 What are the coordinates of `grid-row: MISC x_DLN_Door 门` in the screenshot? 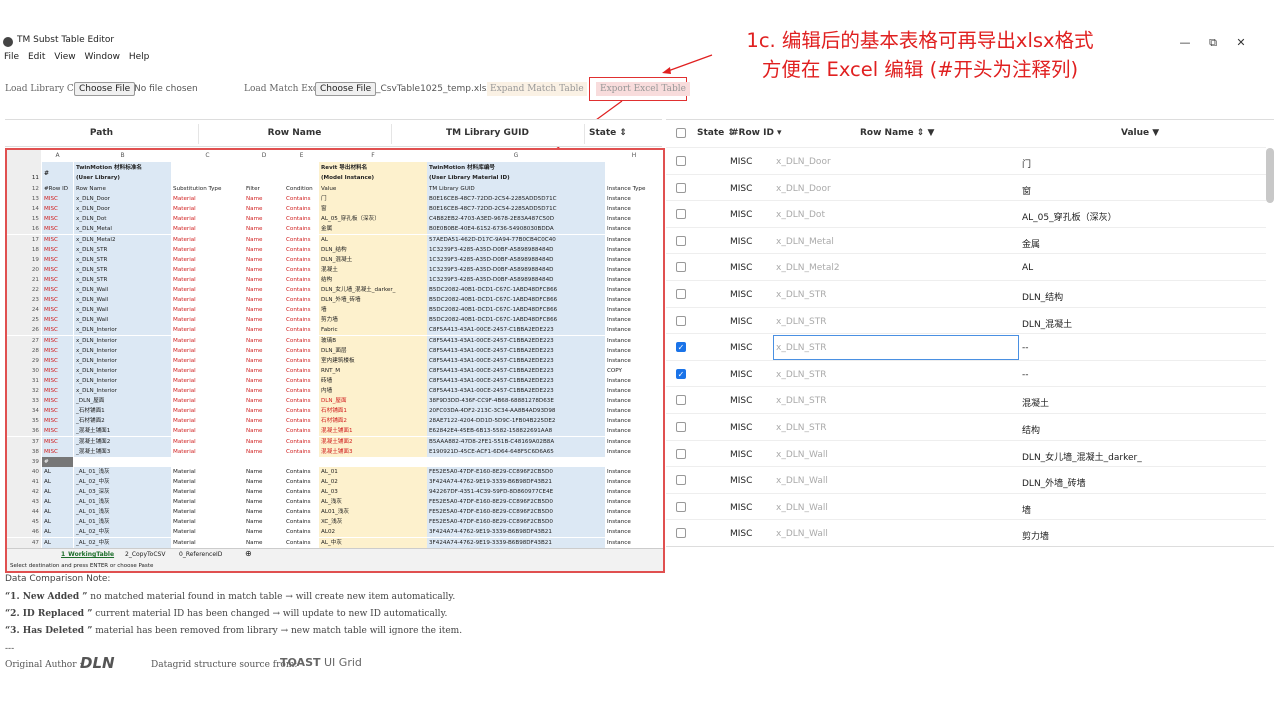 It's located at (966, 160).